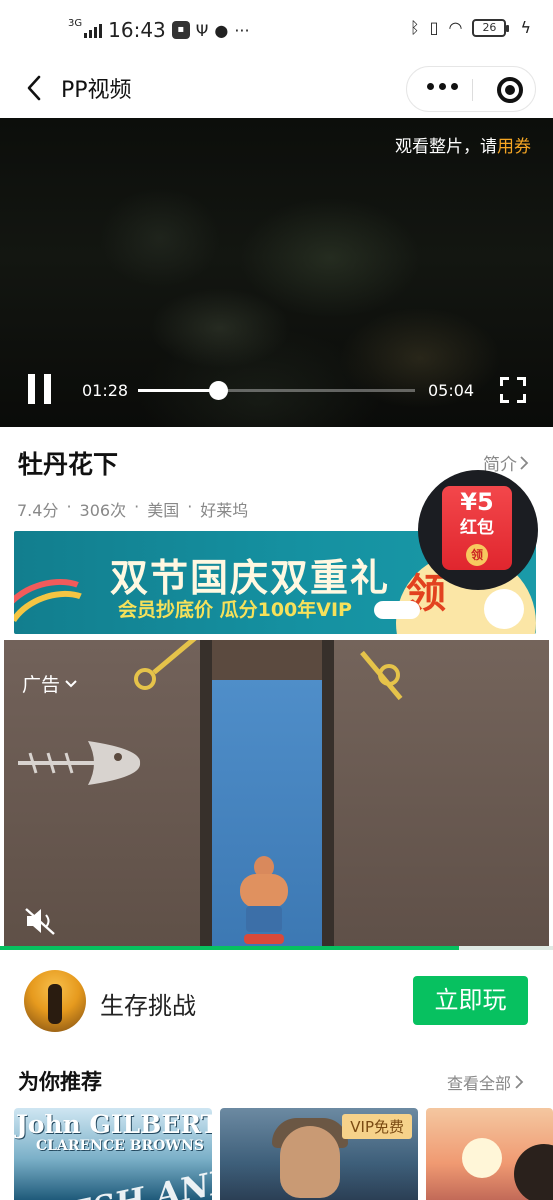 This screenshot has width=553, height=1200. Describe the element at coordinates (178, 390) in the screenshot. I see `video-progress-fill` at that location.